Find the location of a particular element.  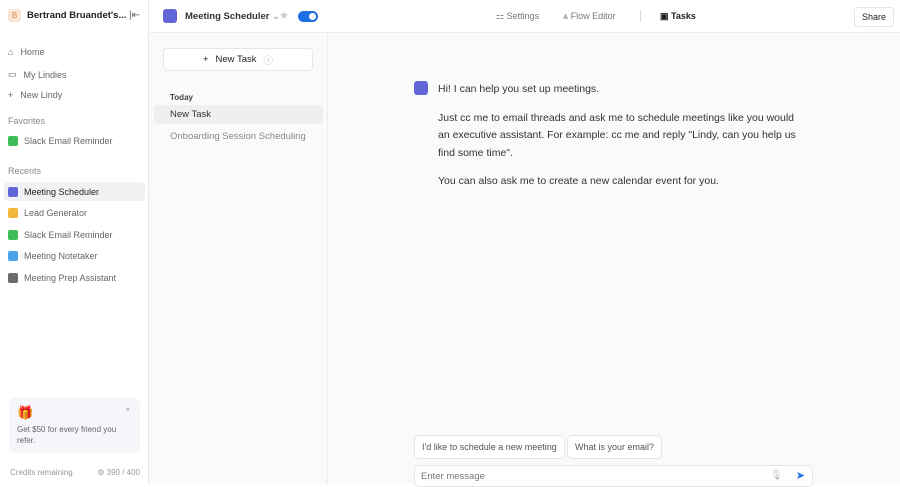

credits-label: Credits remaining is located at coordinates (41, 472).